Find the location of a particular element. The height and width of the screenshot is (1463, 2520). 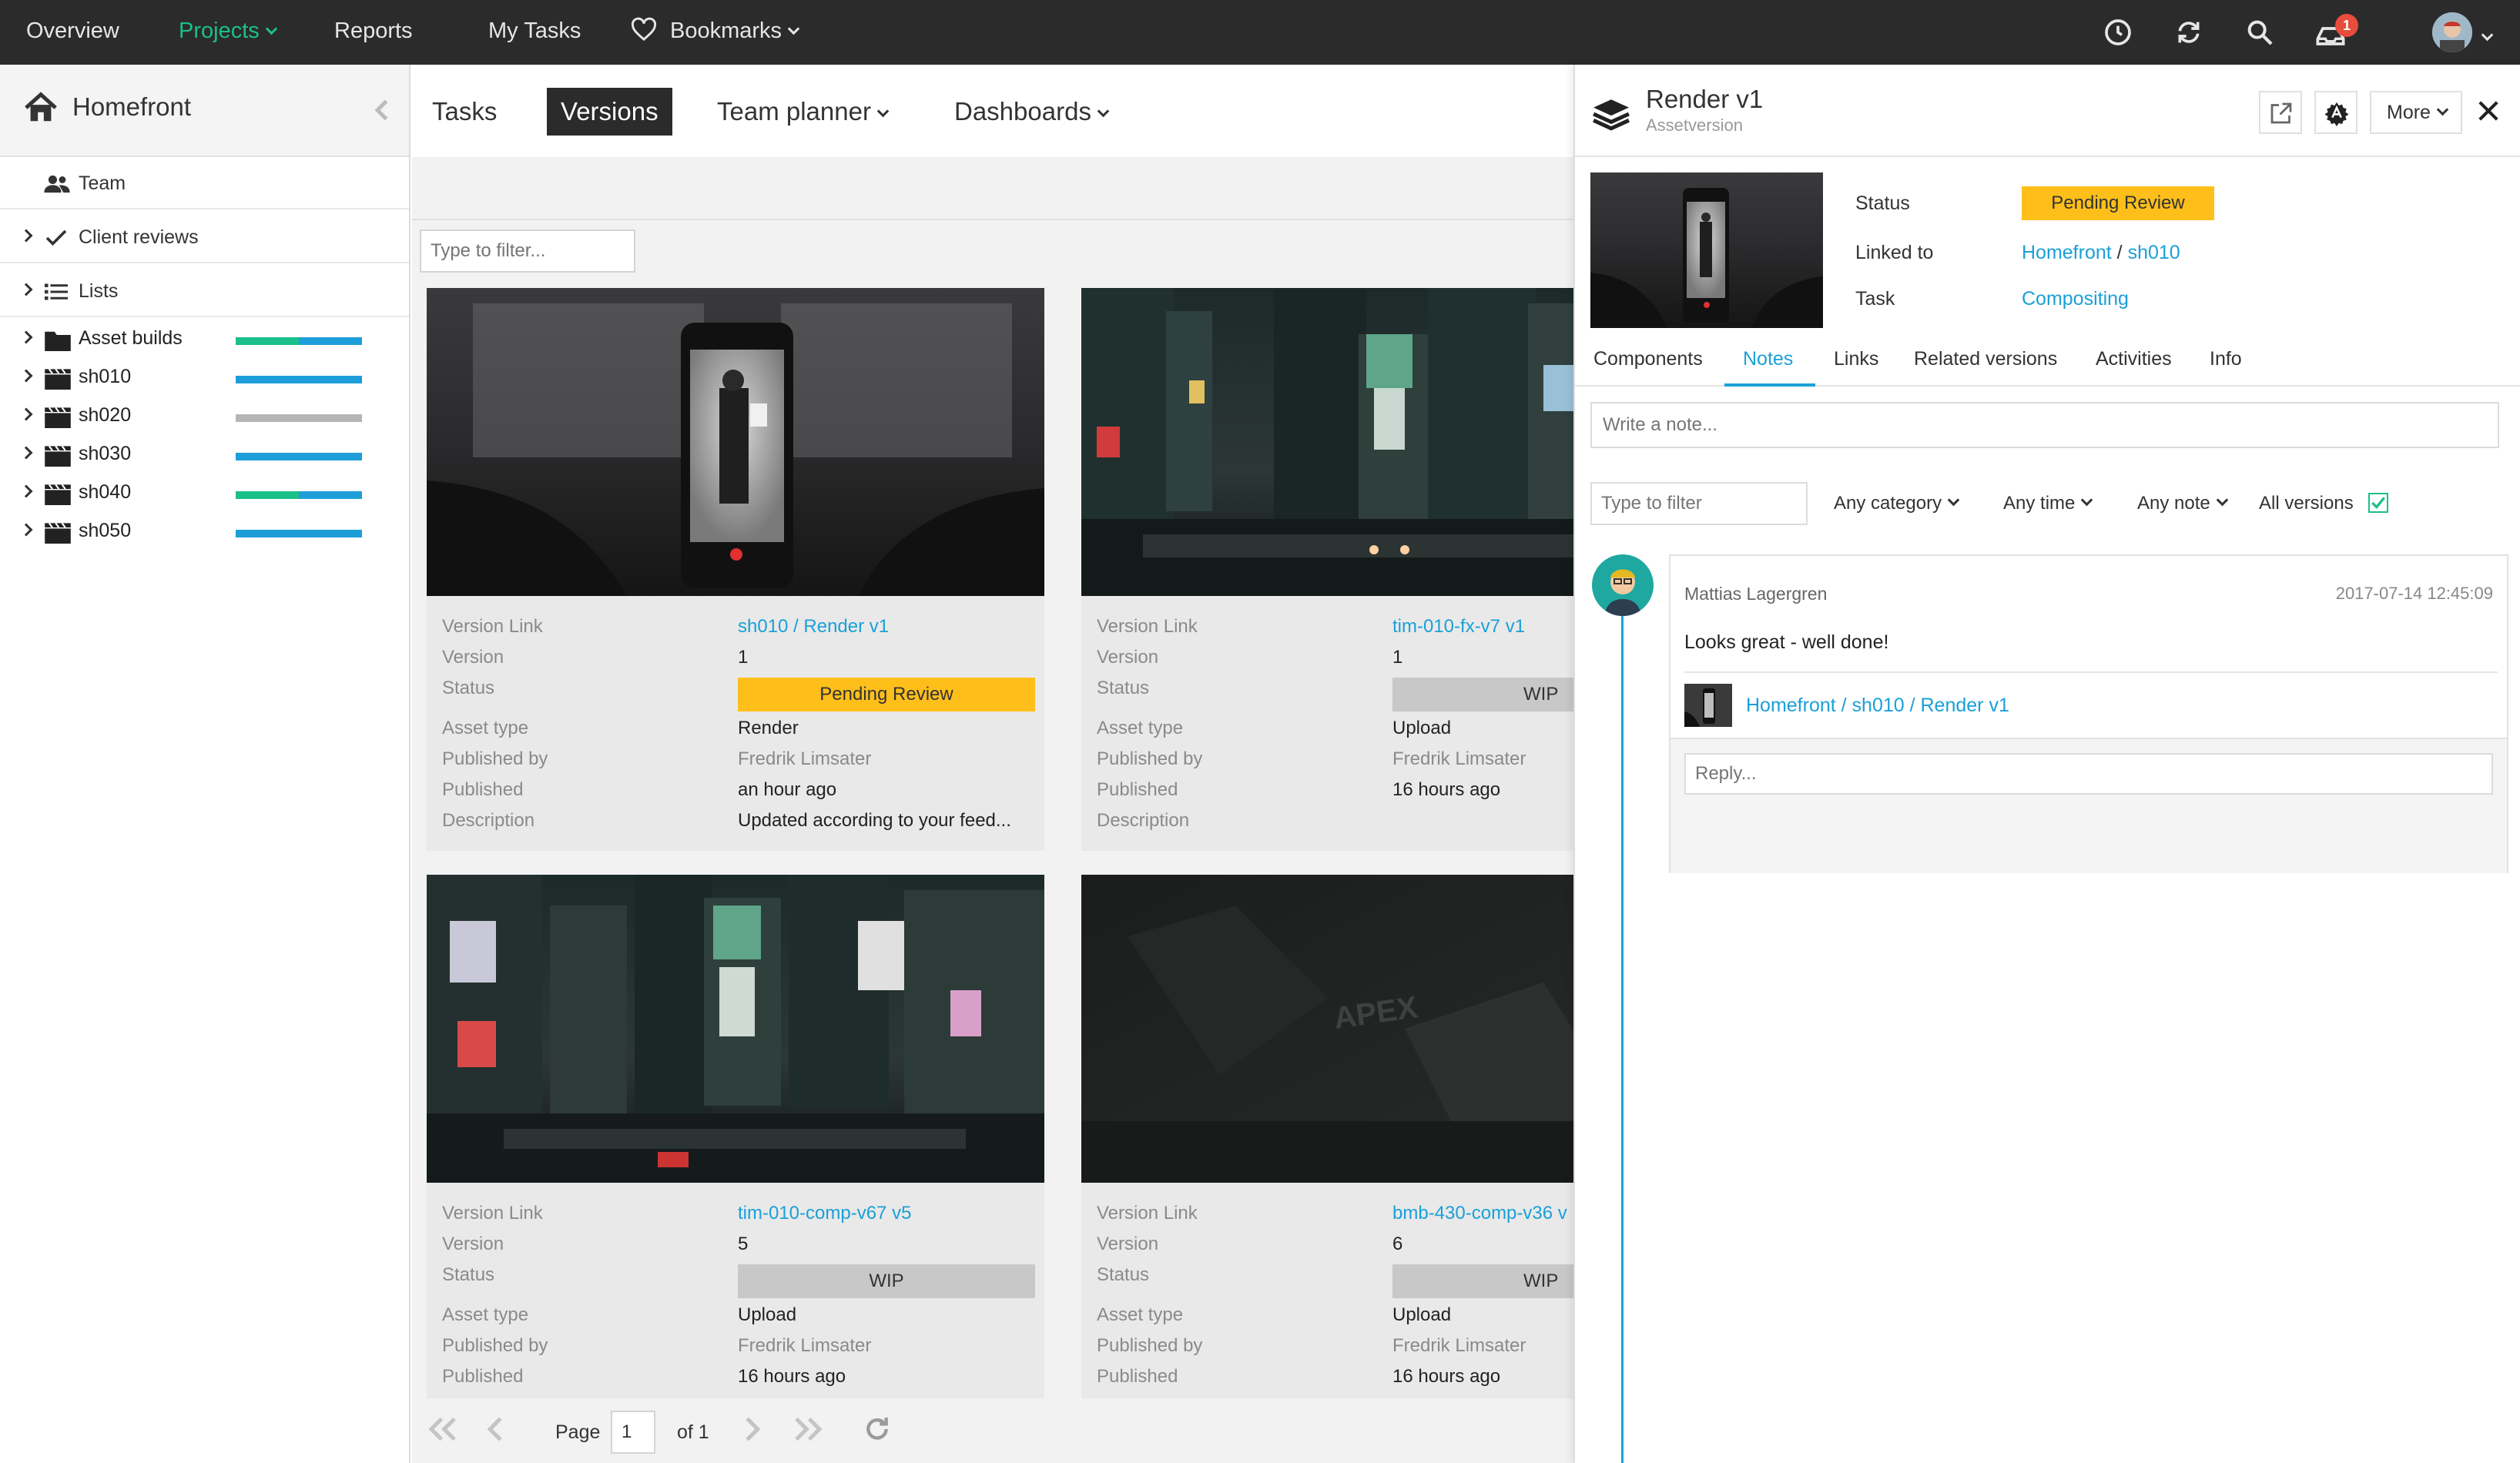

tree-item-sh050: sh050 is located at coordinates (205, 532).